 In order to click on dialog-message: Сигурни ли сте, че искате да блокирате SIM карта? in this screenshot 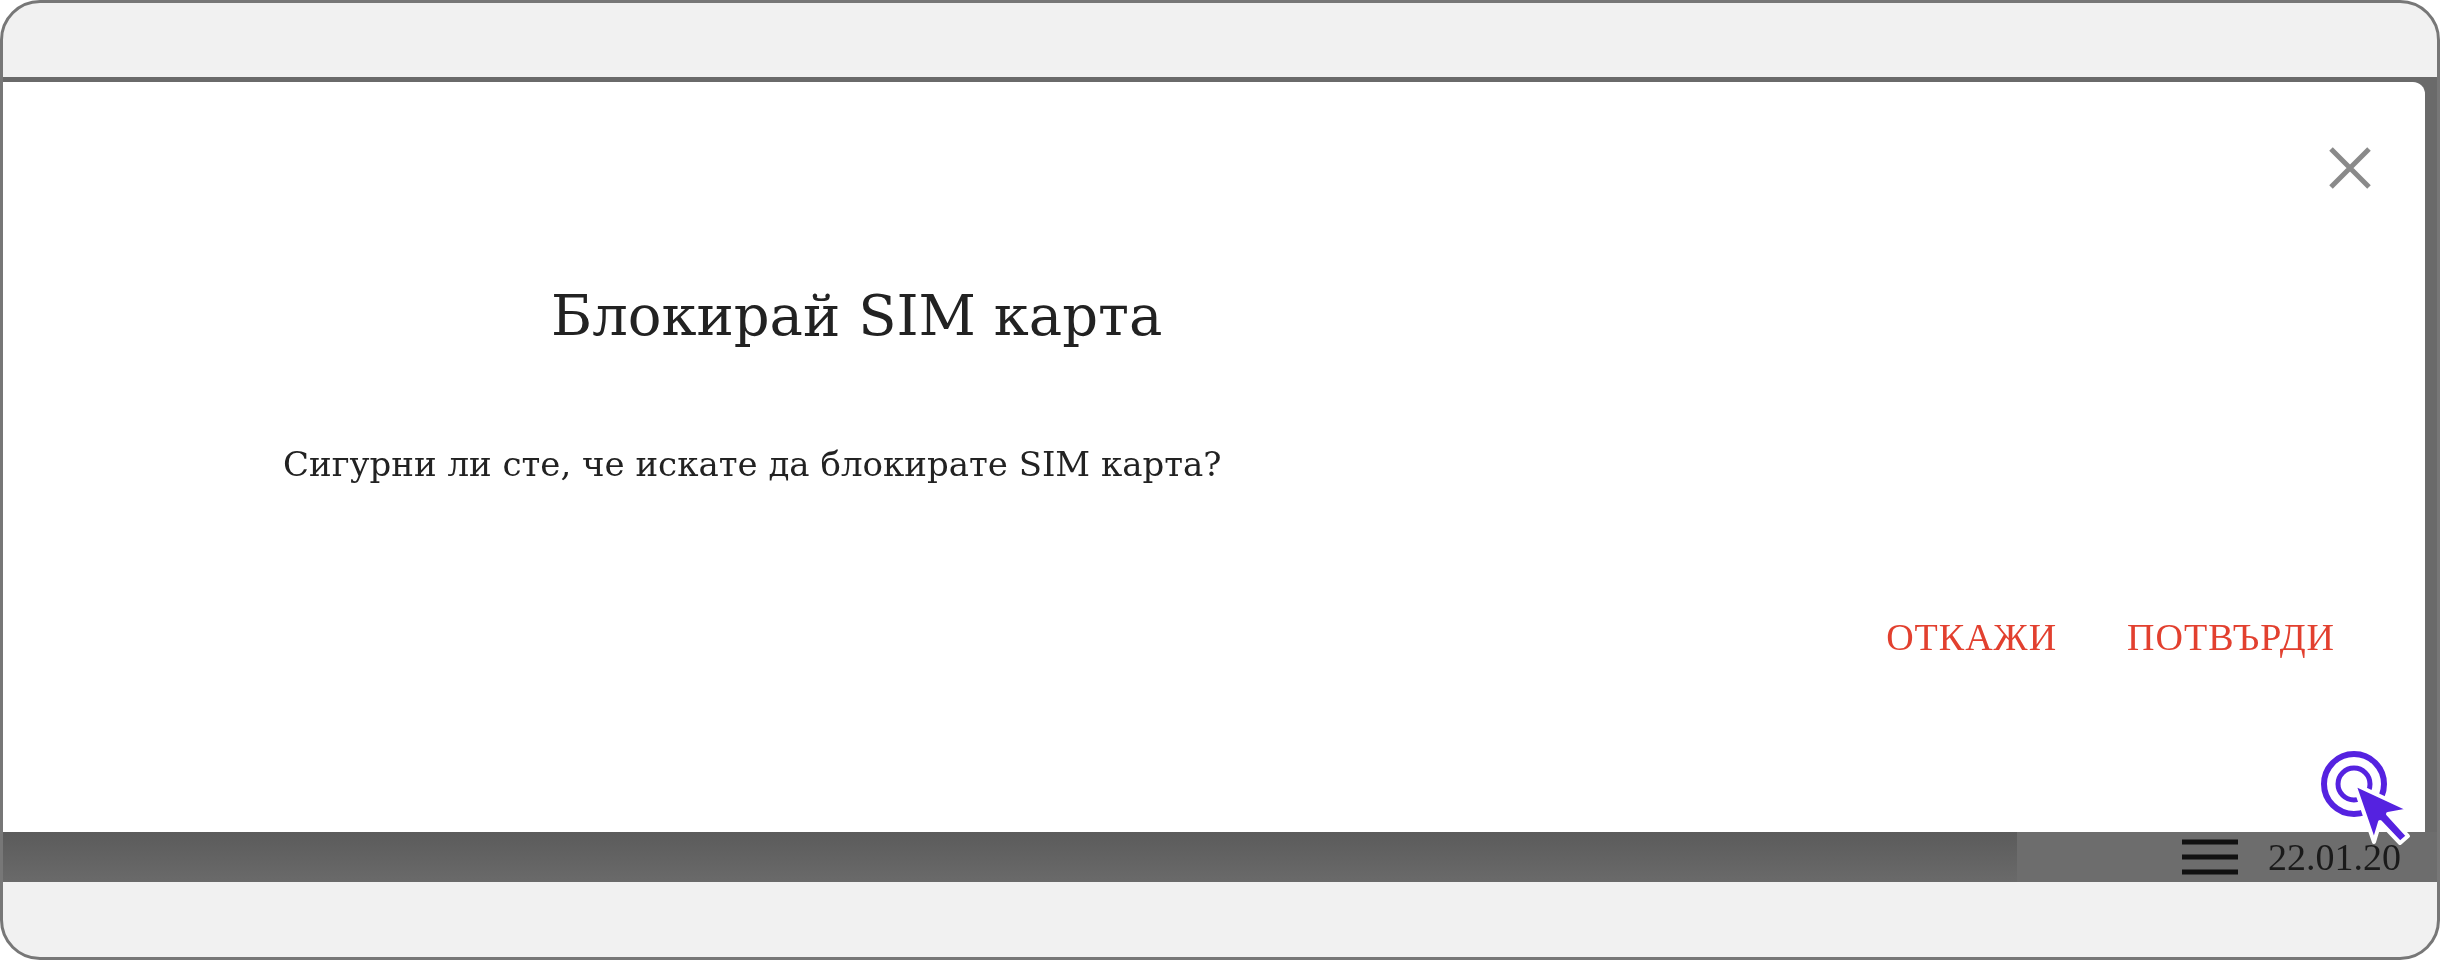, I will do `click(752, 464)`.